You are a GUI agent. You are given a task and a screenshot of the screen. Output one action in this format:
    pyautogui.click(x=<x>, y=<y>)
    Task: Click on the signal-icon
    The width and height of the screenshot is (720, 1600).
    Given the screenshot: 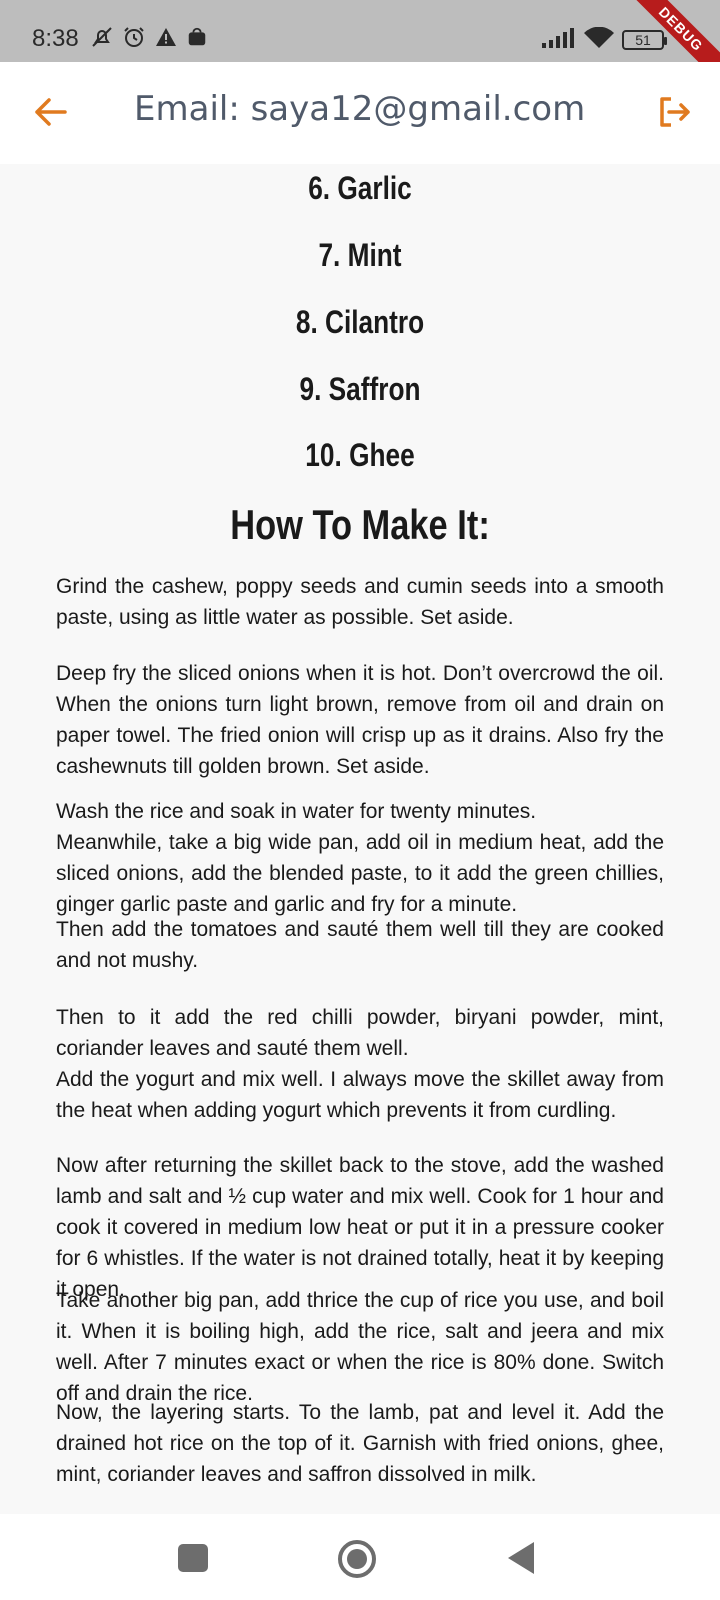 What is the action you would take?
    pyautogui.click(x=559, y=40)
    